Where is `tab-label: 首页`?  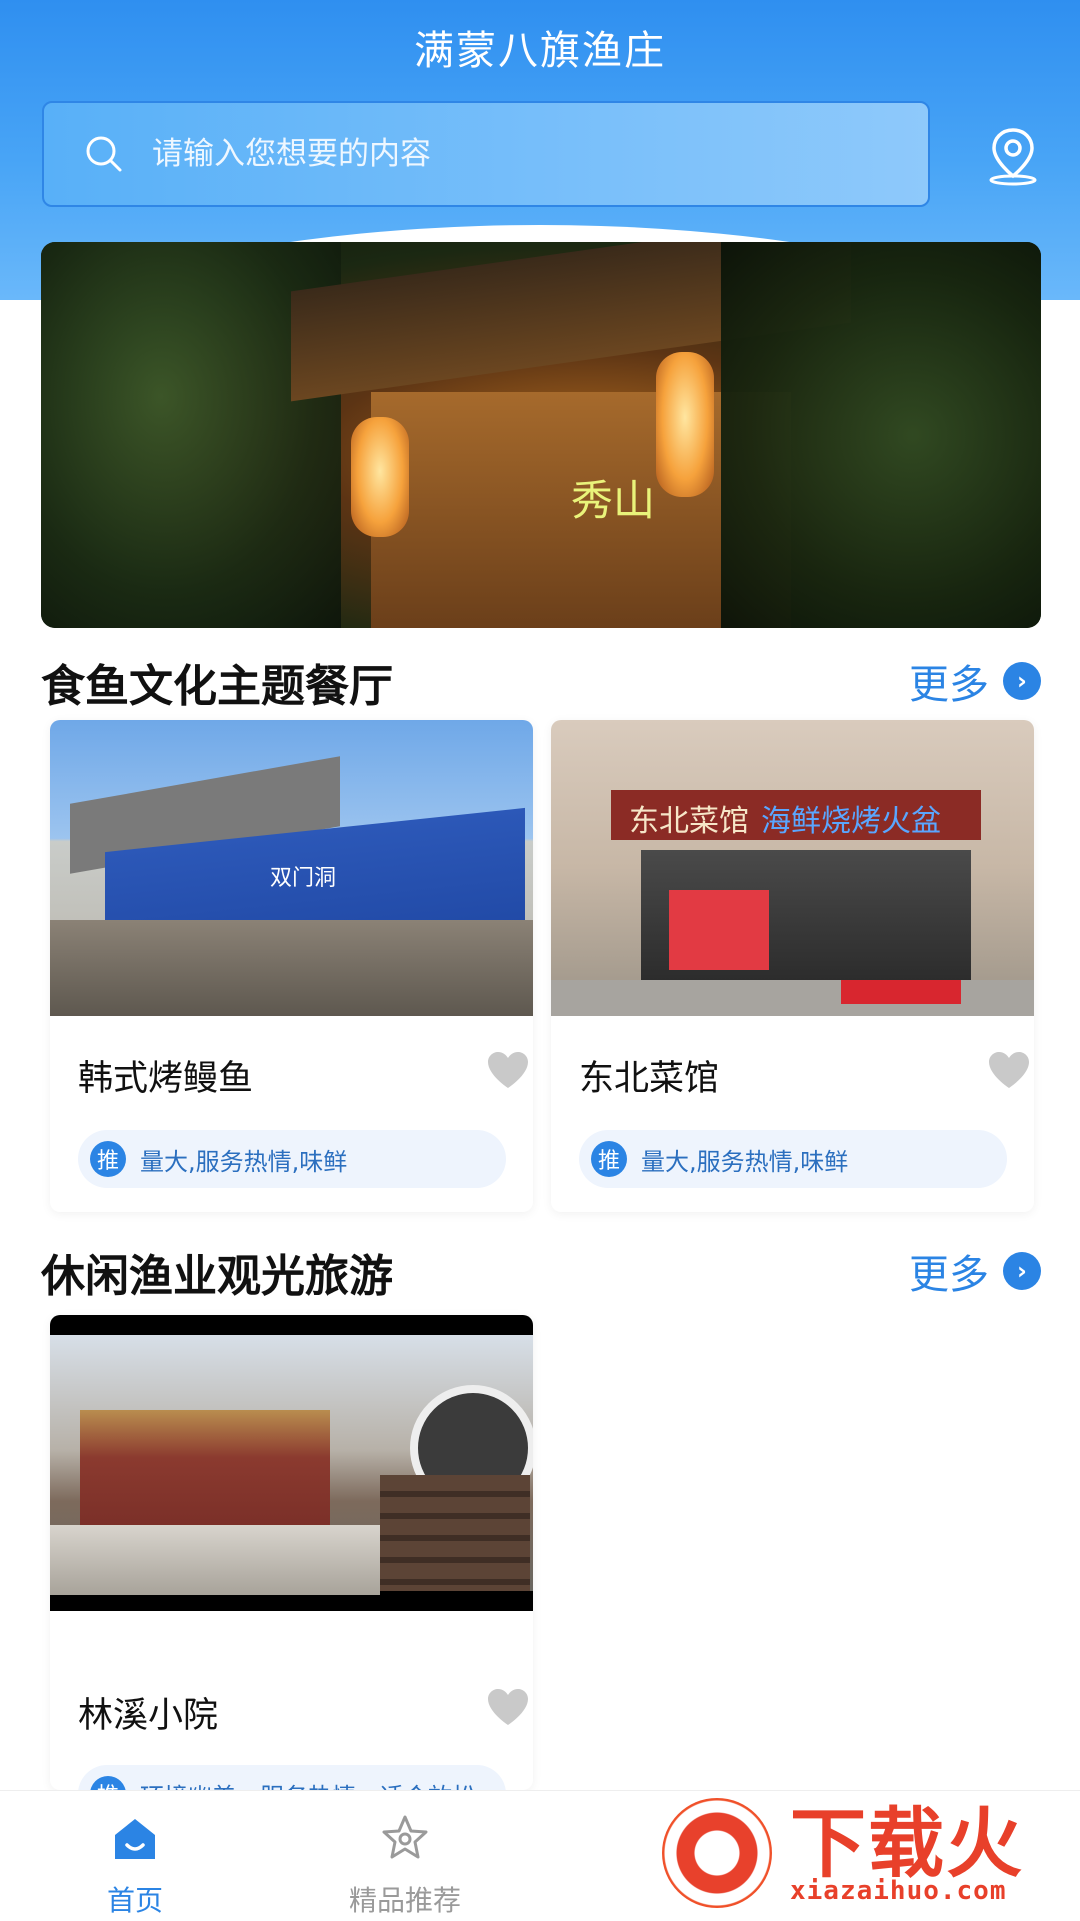 tab-label: 首页 is located at coordinates (134, 1900).